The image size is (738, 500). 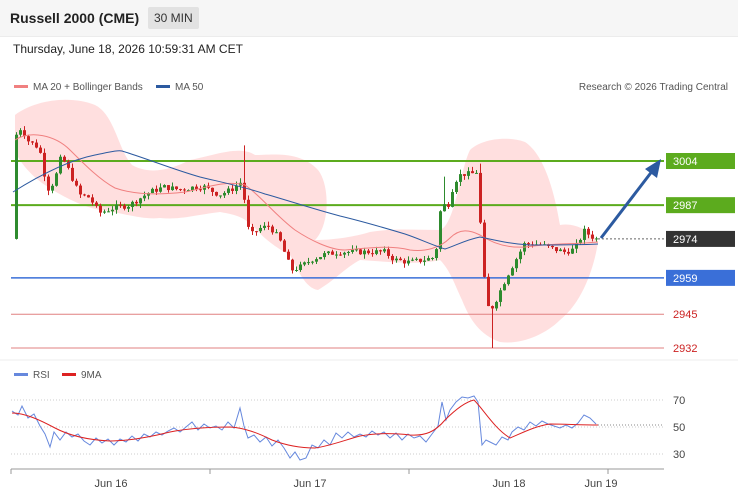 What do you see at coordinates (653, 87) in the screenshot?
I see `source-credit: Research © 2026 Trading Central` at bounding box center [653, 87].